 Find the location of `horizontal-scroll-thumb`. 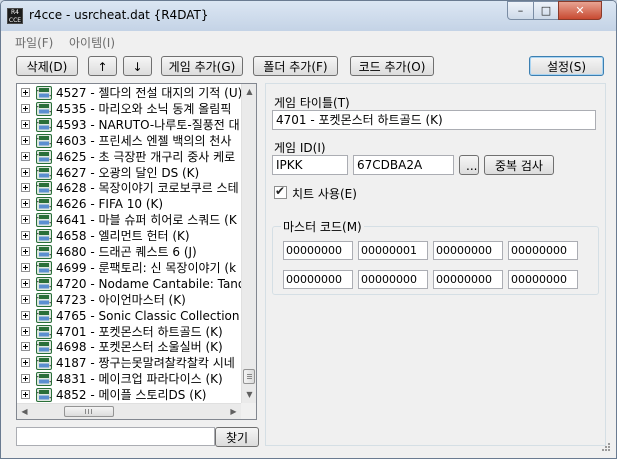

horizontal-scroll-thumb is located at coordinates (89, 411).